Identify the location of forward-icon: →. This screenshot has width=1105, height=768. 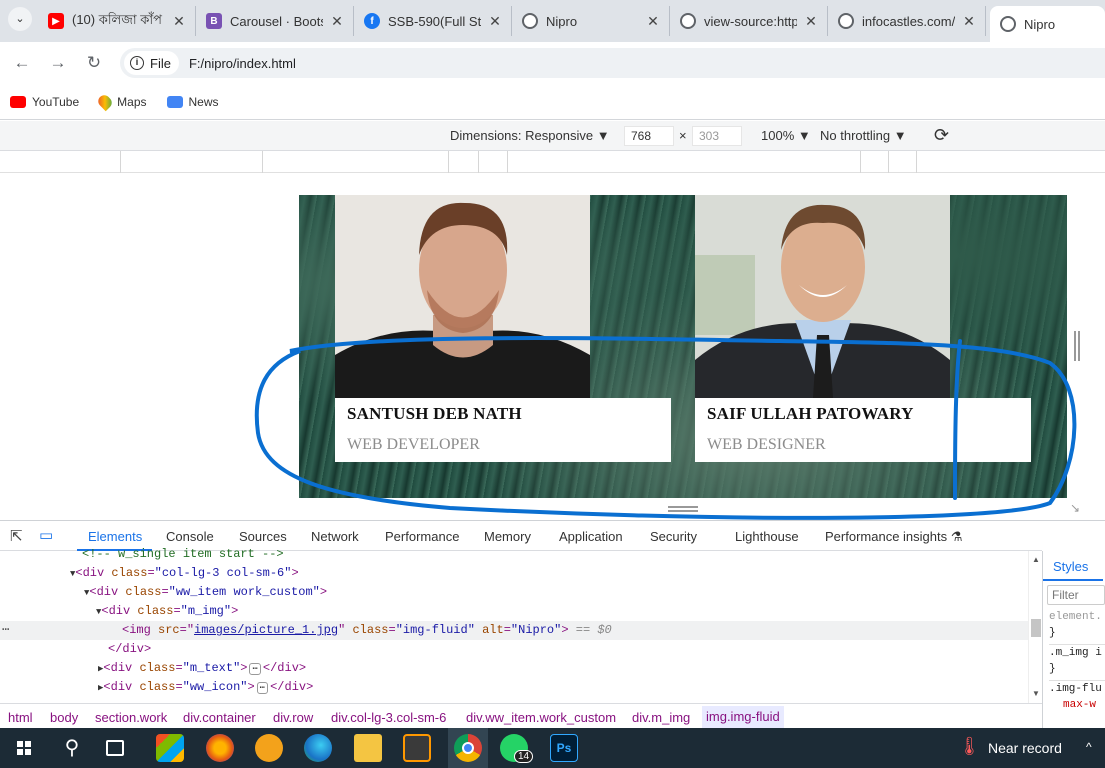
(58, 63).